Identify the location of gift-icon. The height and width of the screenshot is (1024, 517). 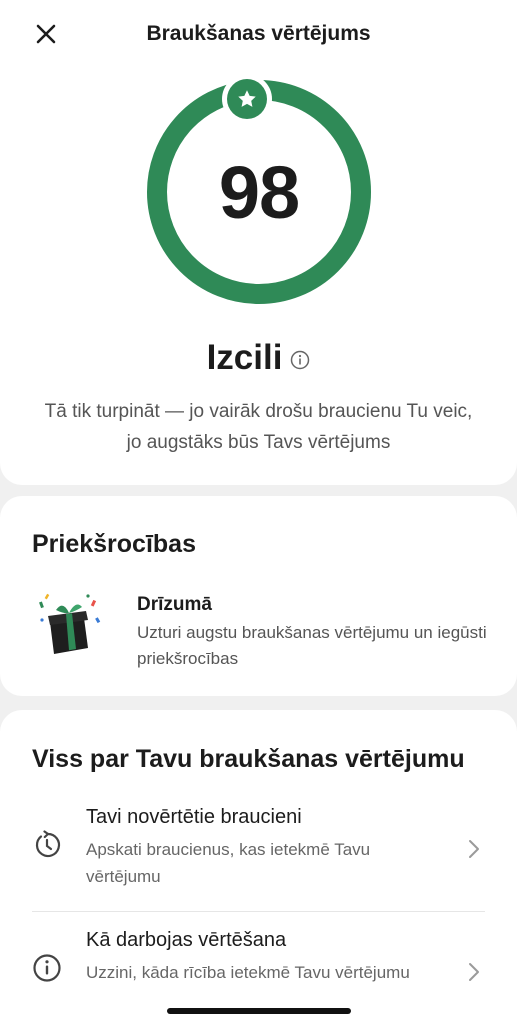
(70, 623).